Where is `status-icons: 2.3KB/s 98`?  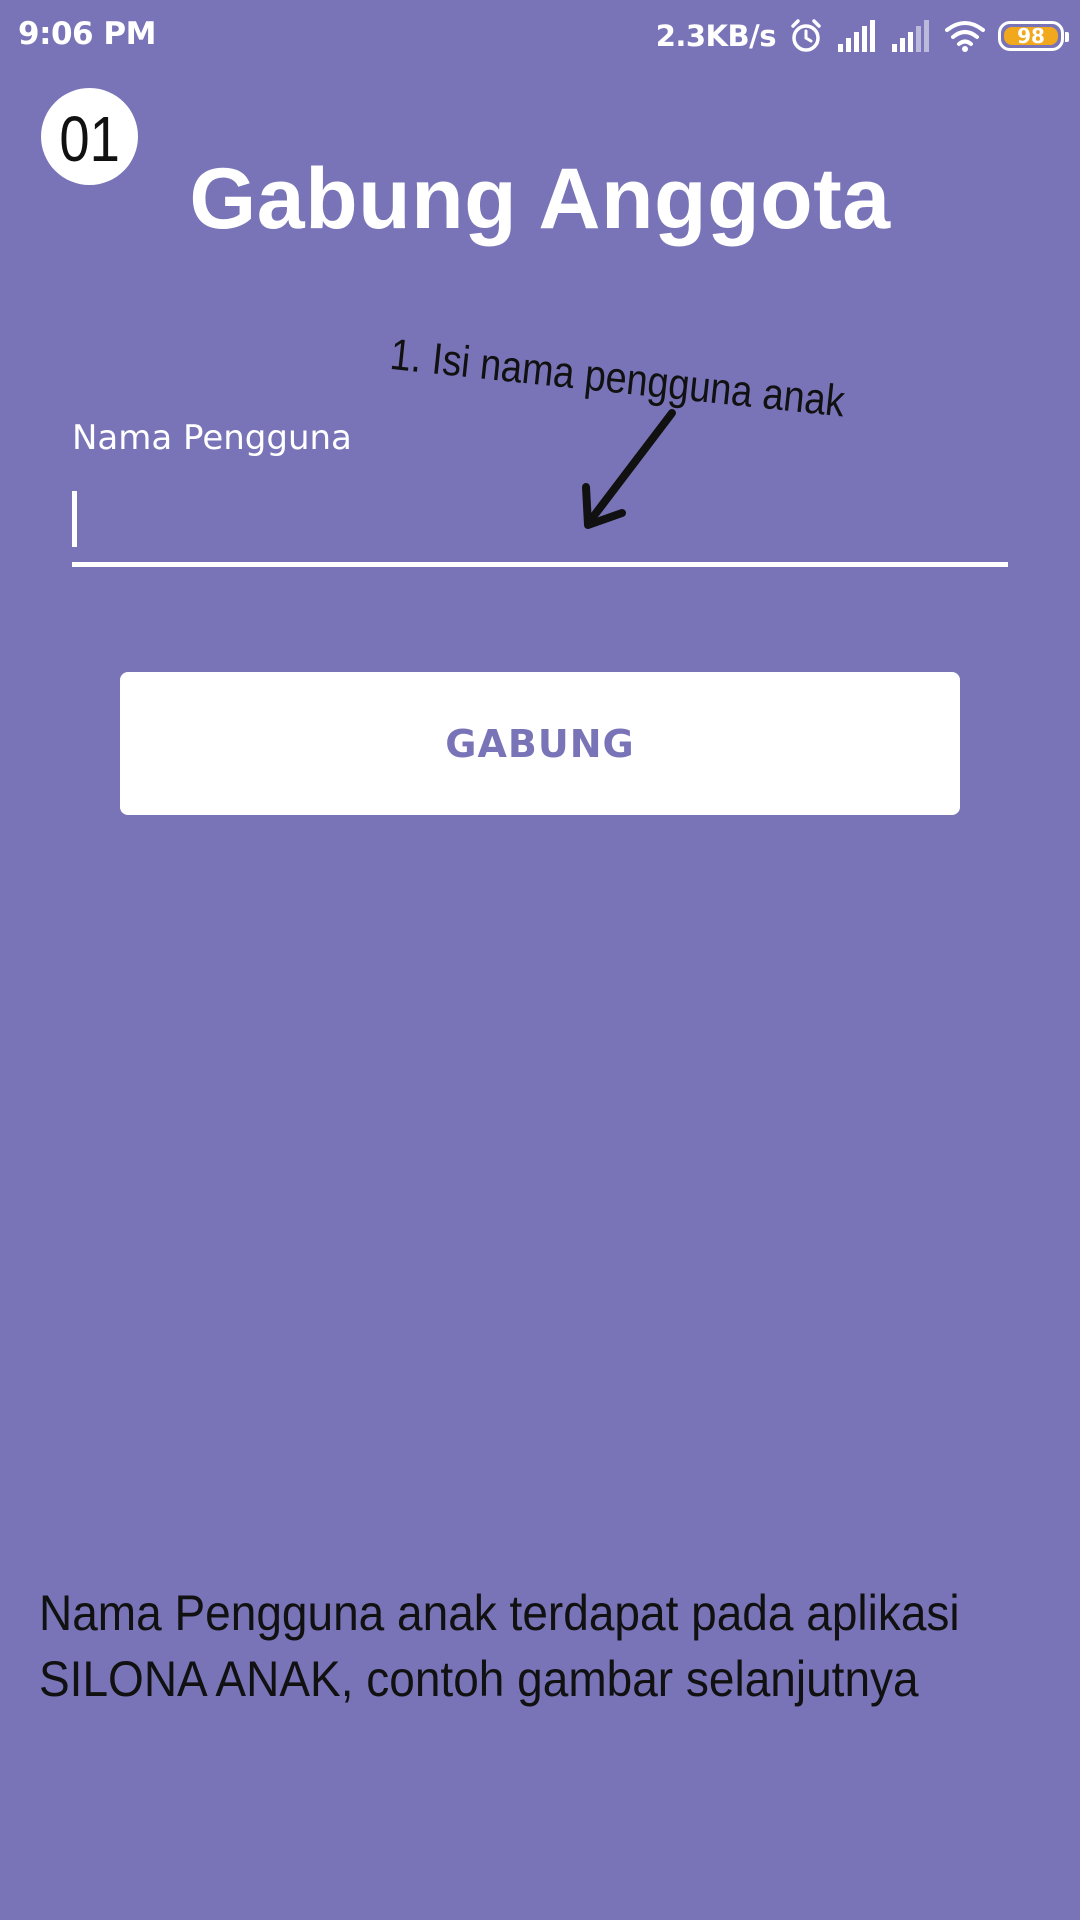
status-icons: 2.3KB/s 98 is located at coordinates (862, 36).